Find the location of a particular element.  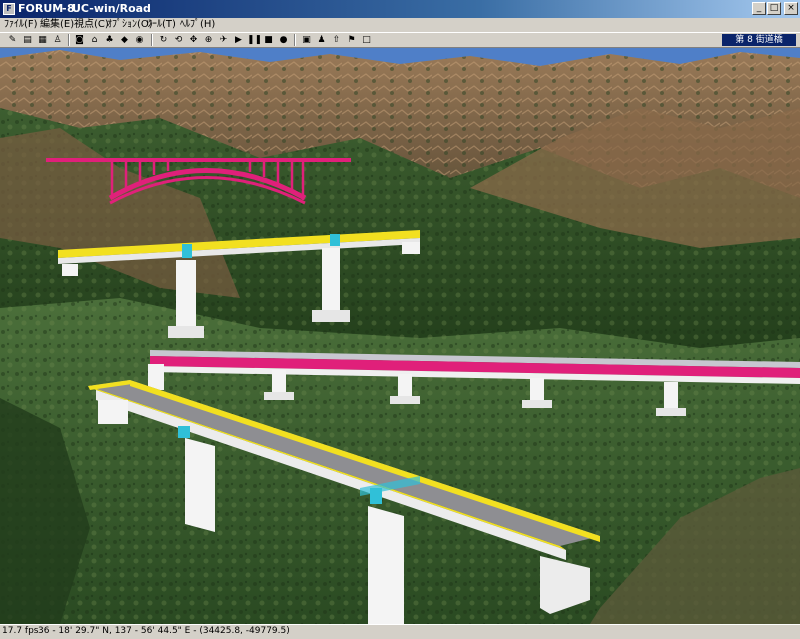

menu-file: ﾌｧｲﾙ(F) is located at coordinates (21, 25).